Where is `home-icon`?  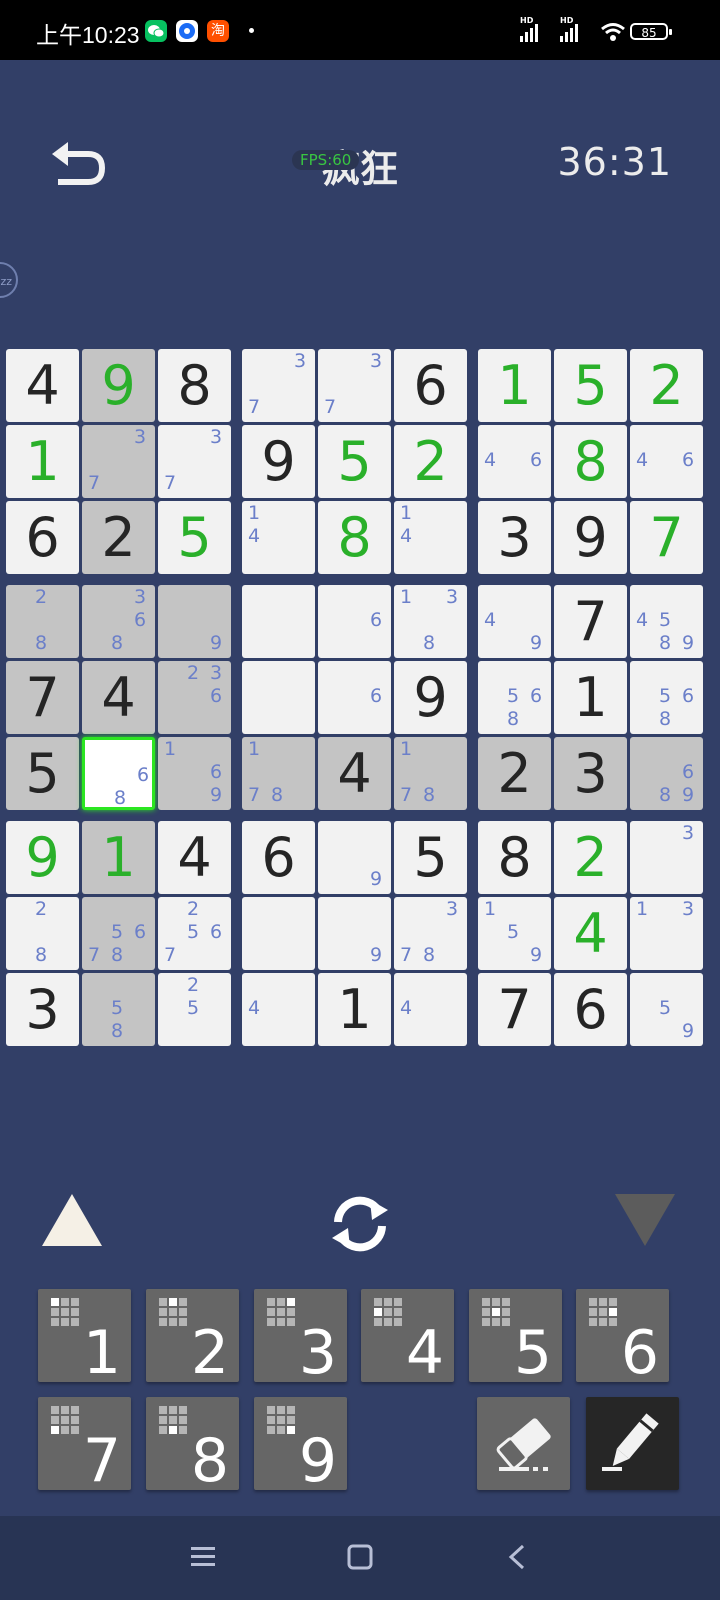 home-icon is located at coordinates (360, 1559).